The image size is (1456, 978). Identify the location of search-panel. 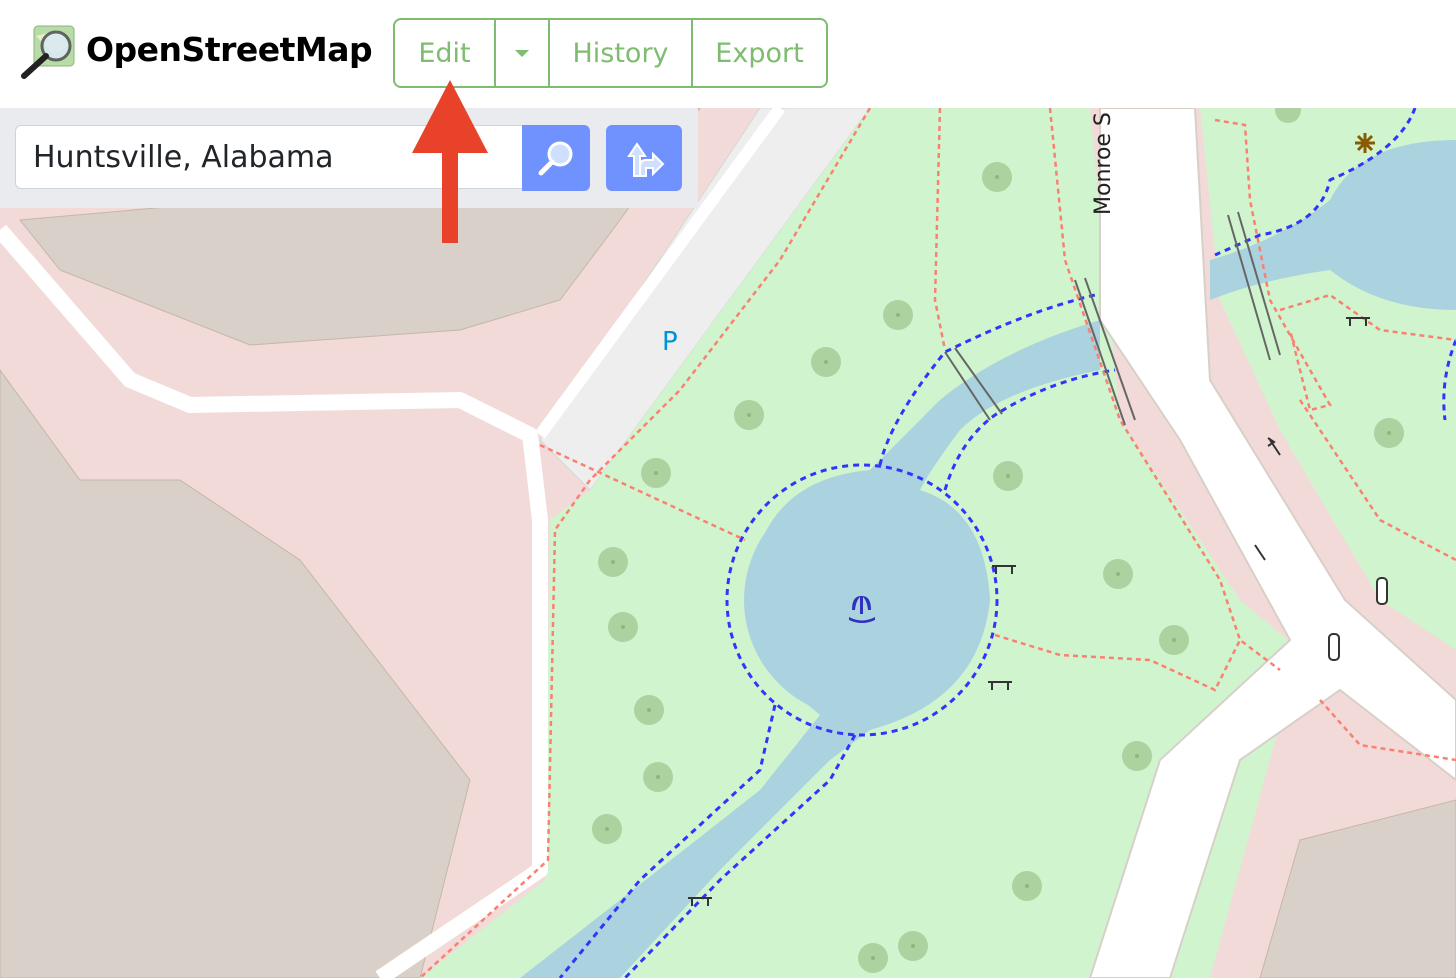
(349, 158).